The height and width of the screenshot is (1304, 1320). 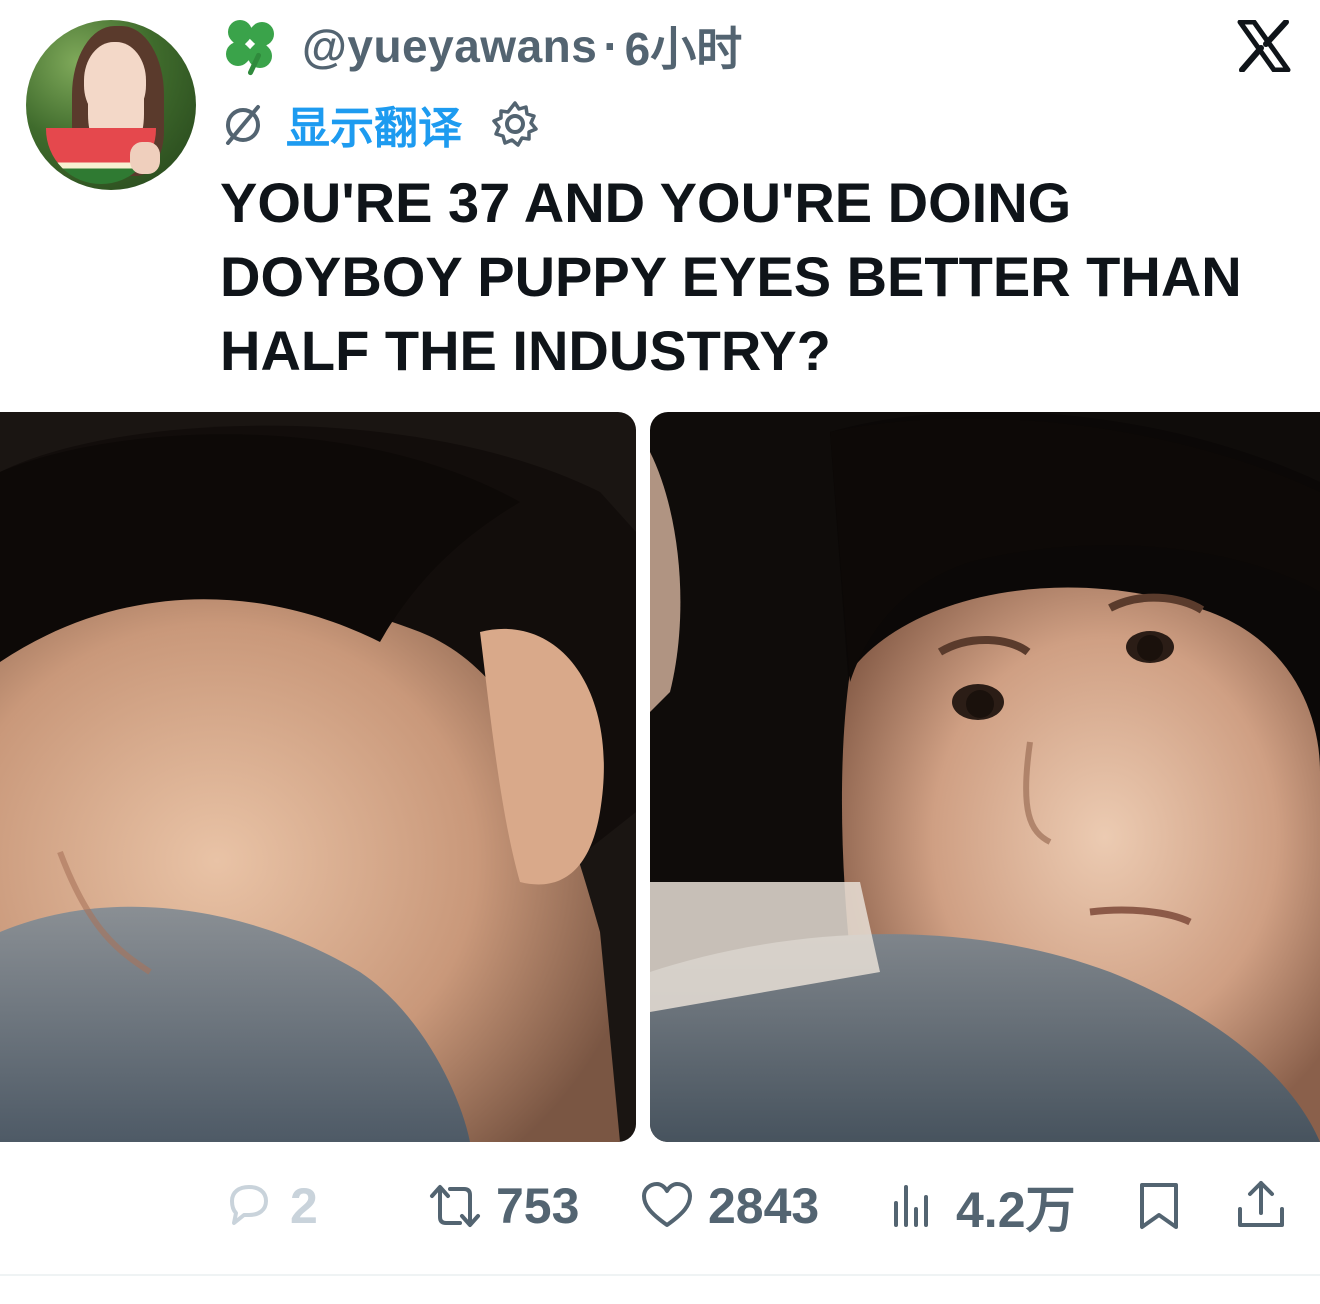 What do you see at coordinates (449, 46) in the screenshot?
I see `user-handle: @yueyawans` at bounding box center [449, 46].